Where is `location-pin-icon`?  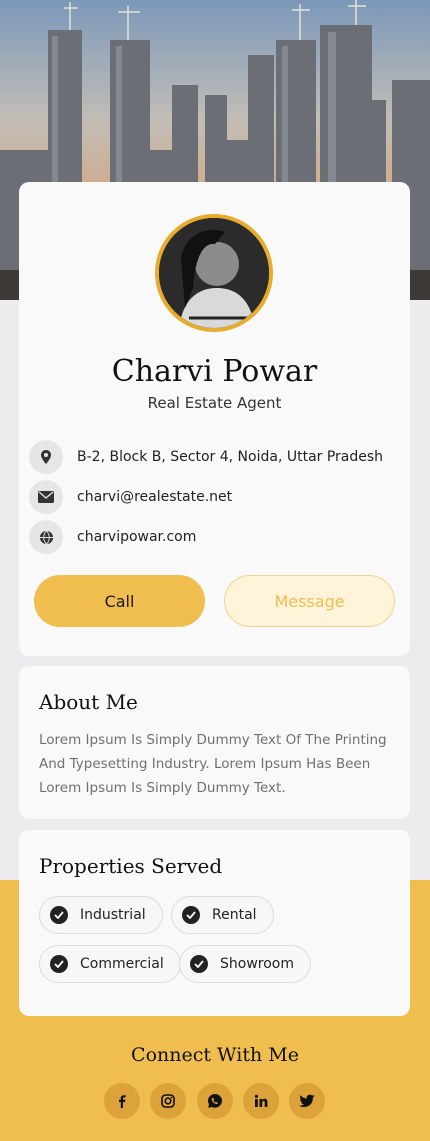
location-pin-icon is located at coordinates (46, 457).